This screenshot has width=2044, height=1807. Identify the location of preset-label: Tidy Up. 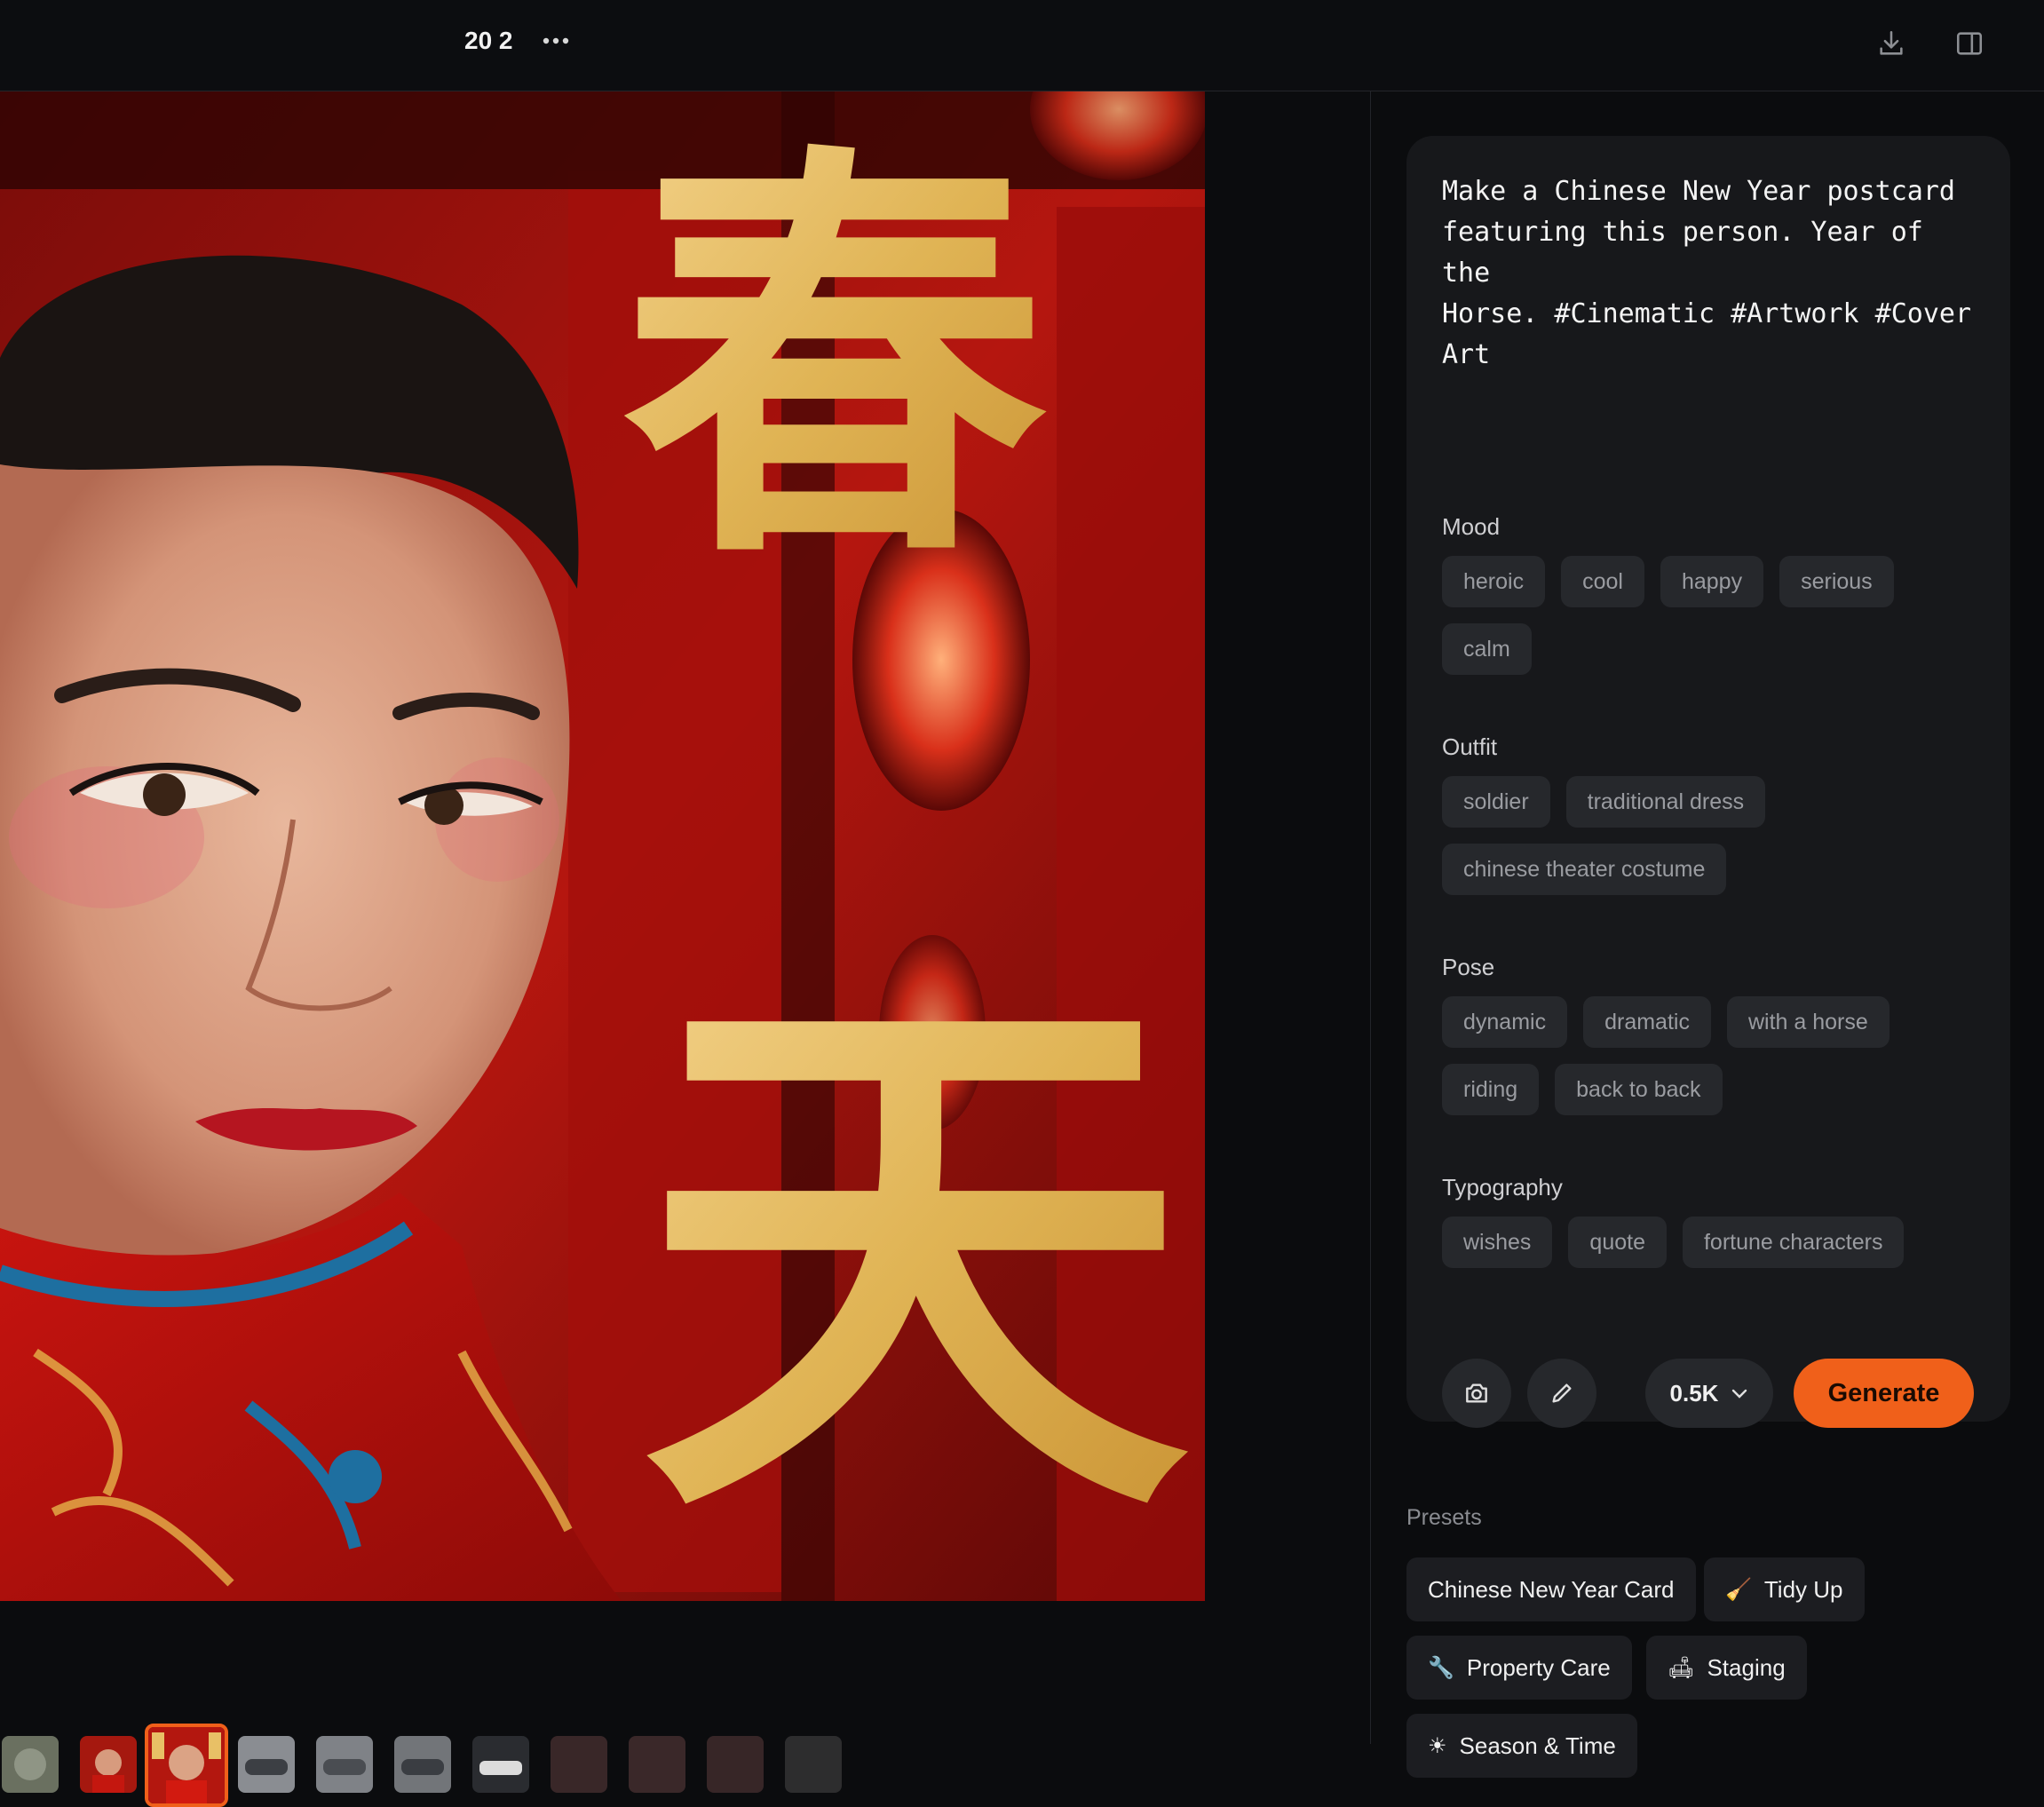
(1803, 1589).